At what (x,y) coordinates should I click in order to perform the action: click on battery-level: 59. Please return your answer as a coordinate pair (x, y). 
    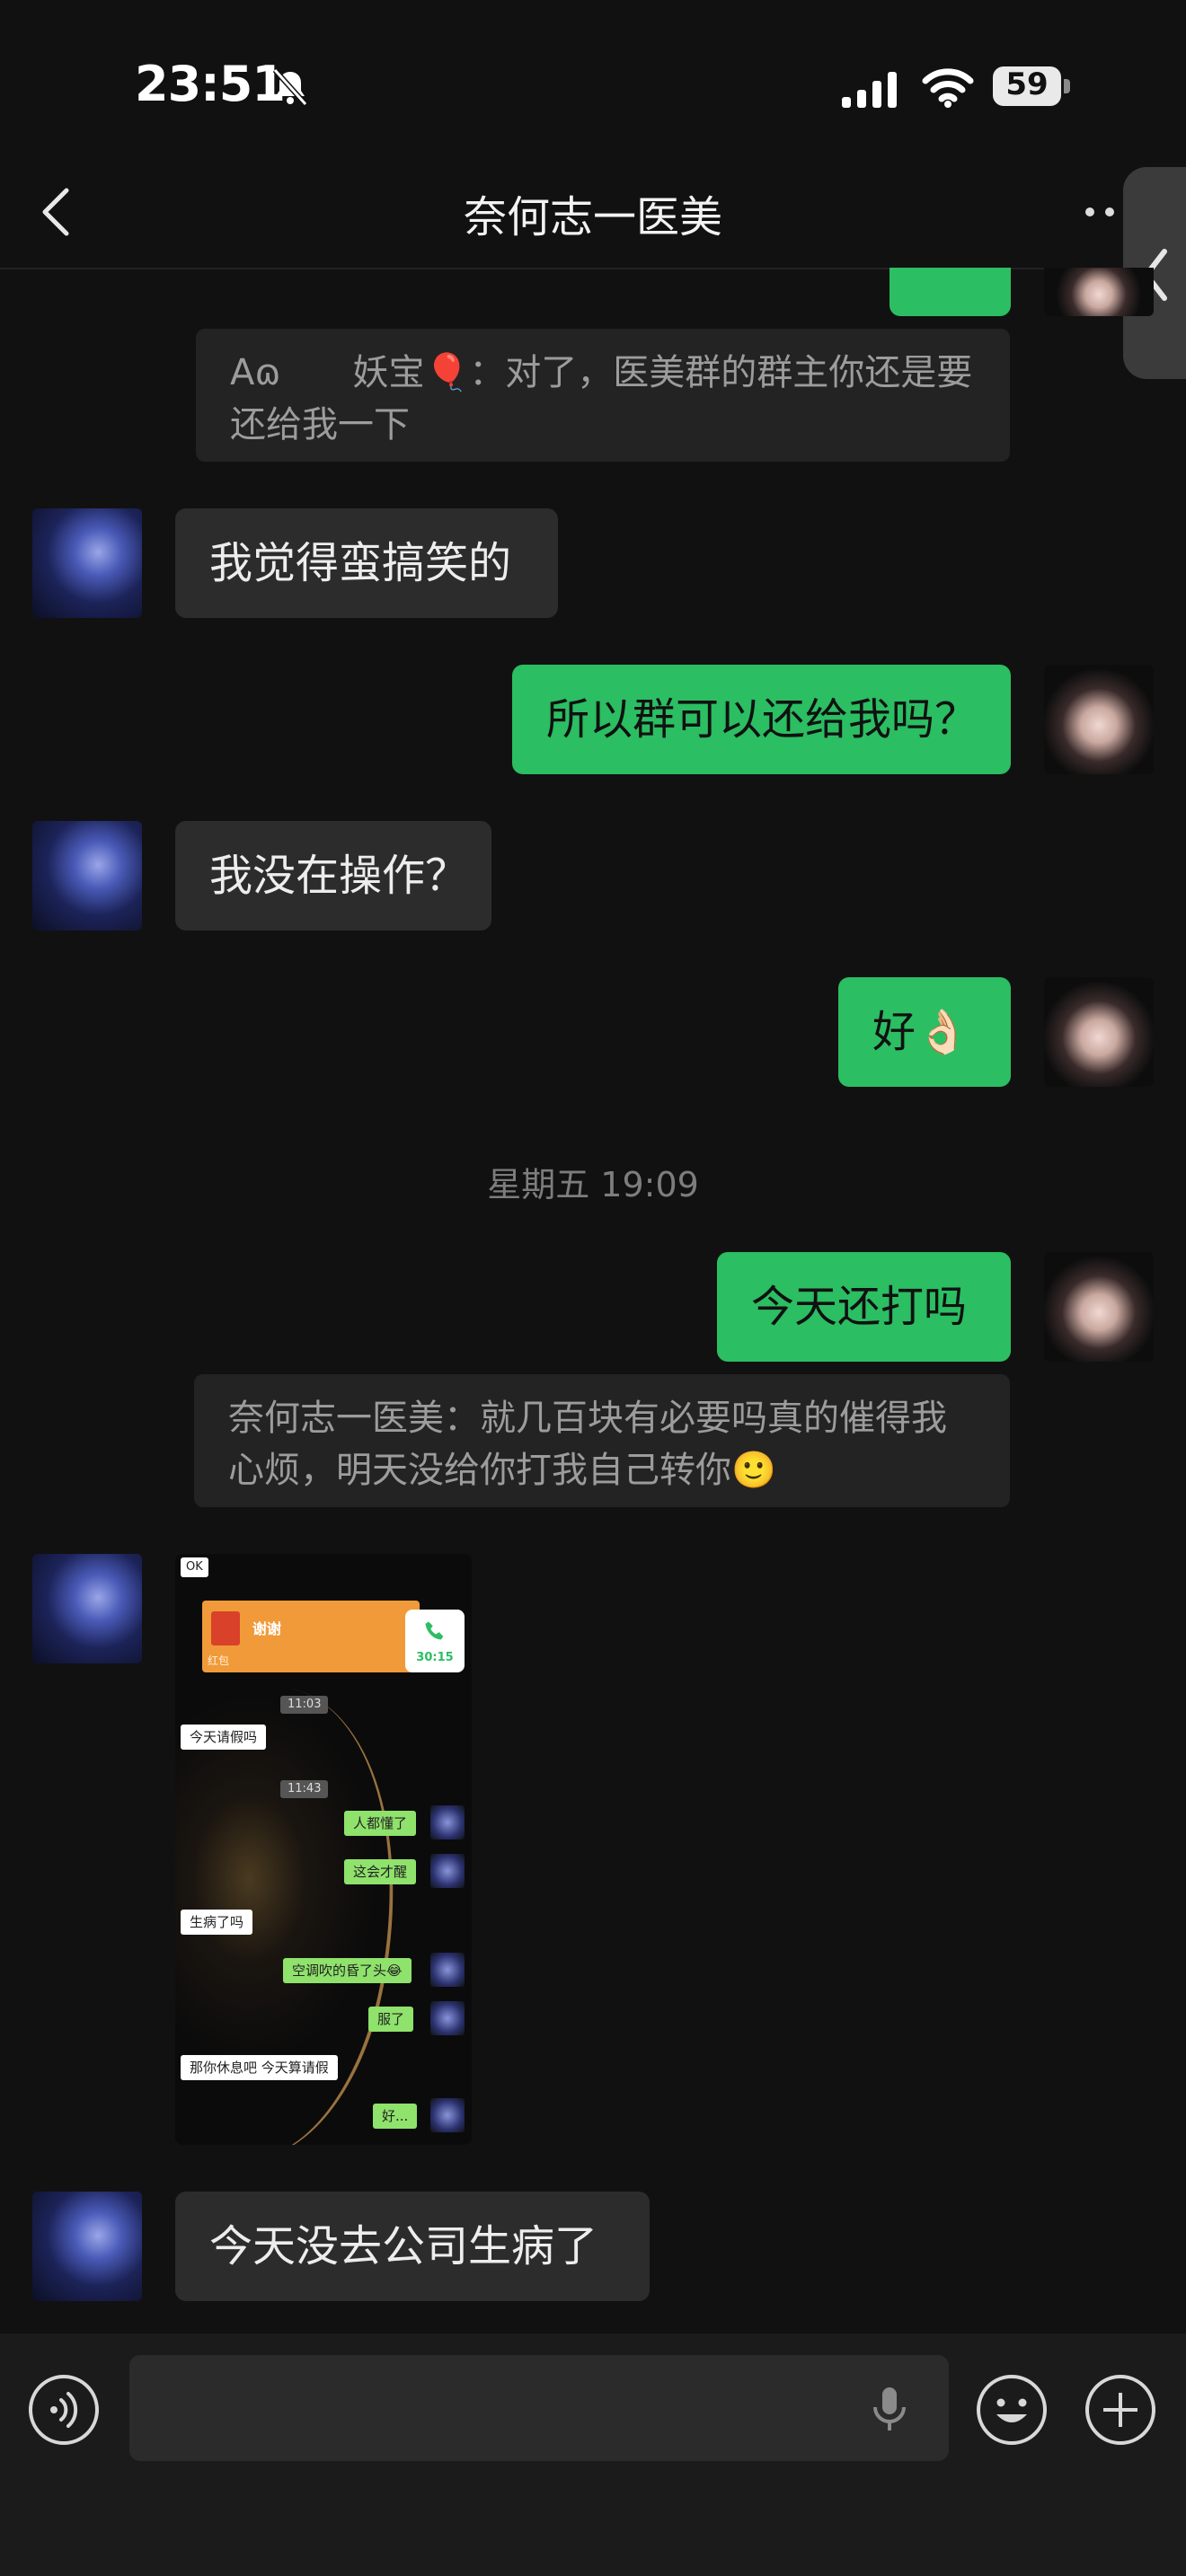
    Looking at the image, I should click on (1027, 84).